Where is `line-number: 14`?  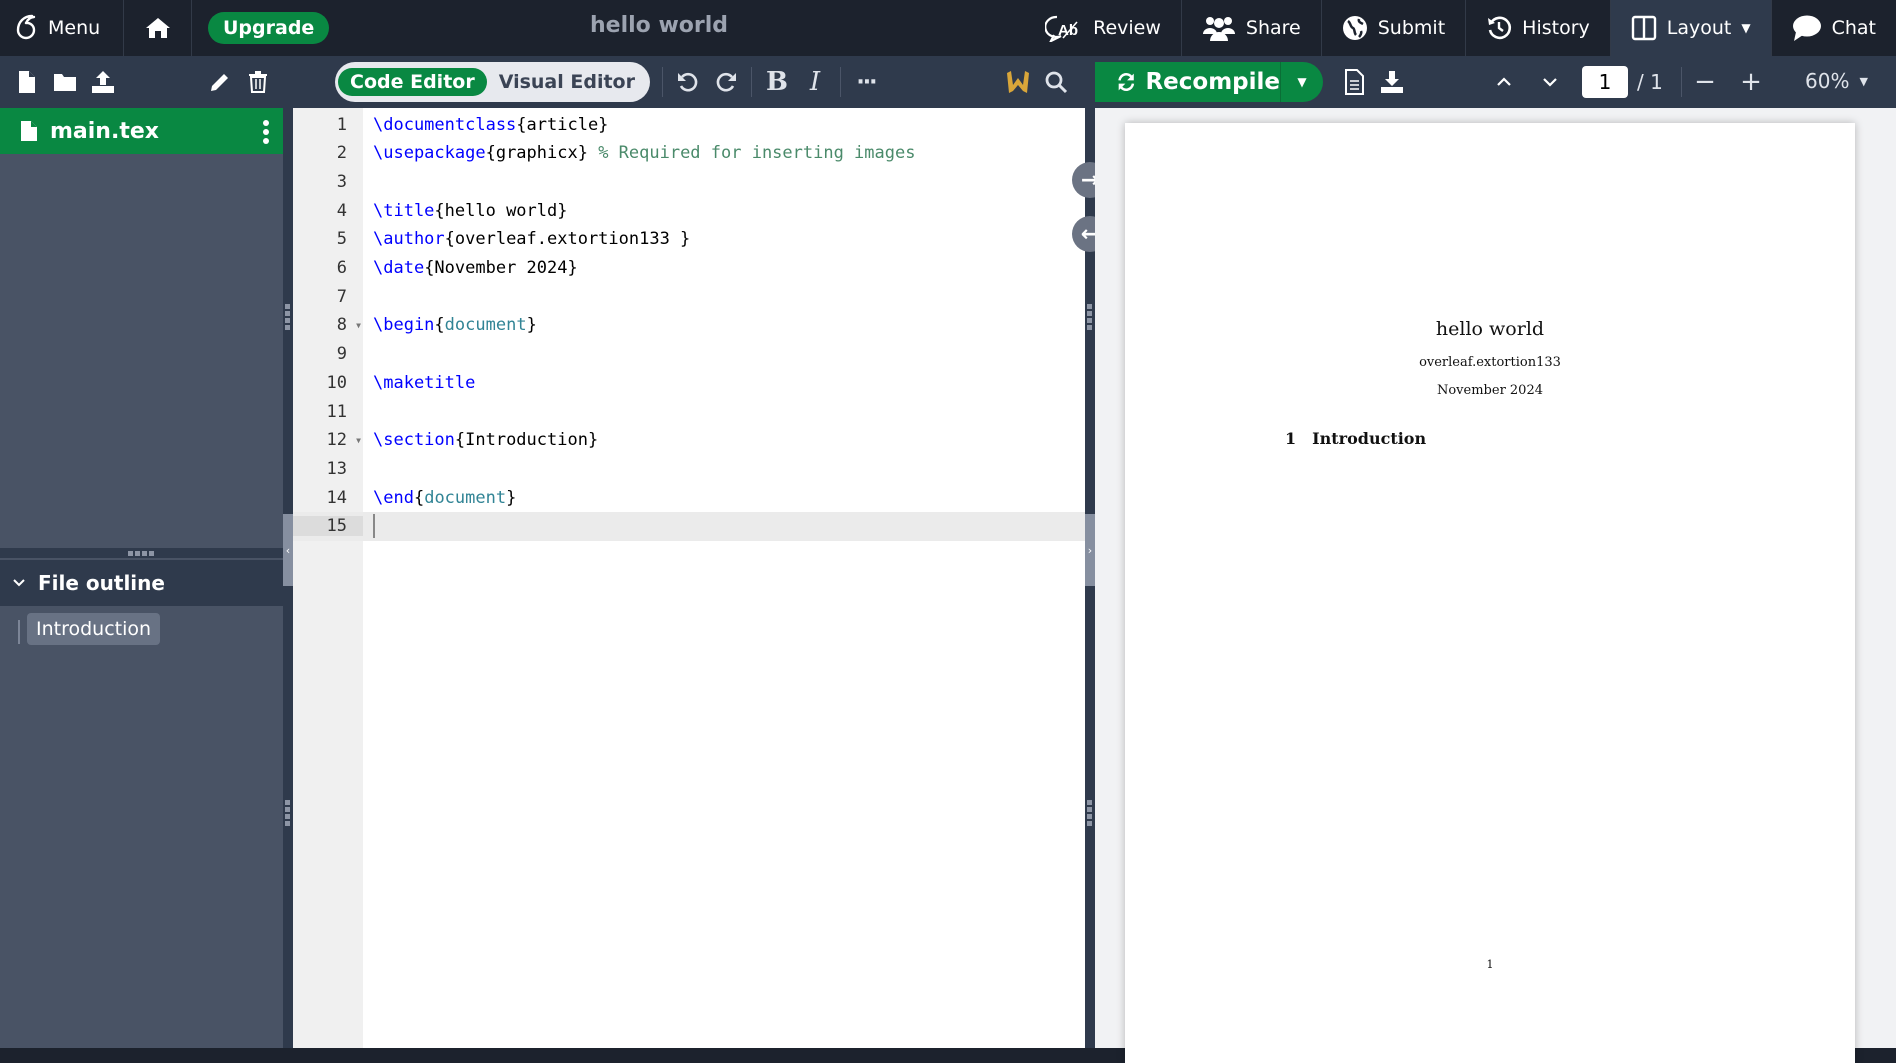
line-number: 14 is located at coordinates (336, 497).